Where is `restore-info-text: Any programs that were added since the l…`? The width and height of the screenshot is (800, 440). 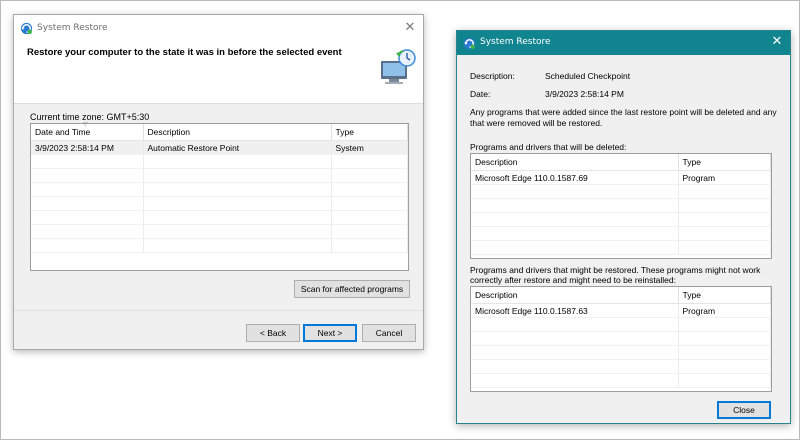 restore-info-text: Any programs that were added since the l… is located at coordinates (623, 117).